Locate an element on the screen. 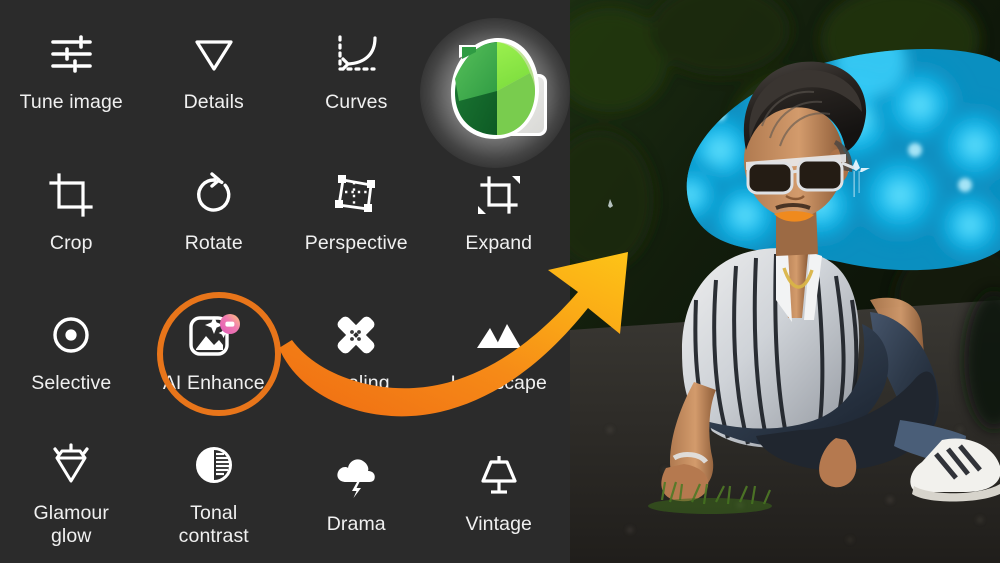 This screenshot has height=563, width=1000. tool-rotate: Rotate is located at coordinates (214, 211).